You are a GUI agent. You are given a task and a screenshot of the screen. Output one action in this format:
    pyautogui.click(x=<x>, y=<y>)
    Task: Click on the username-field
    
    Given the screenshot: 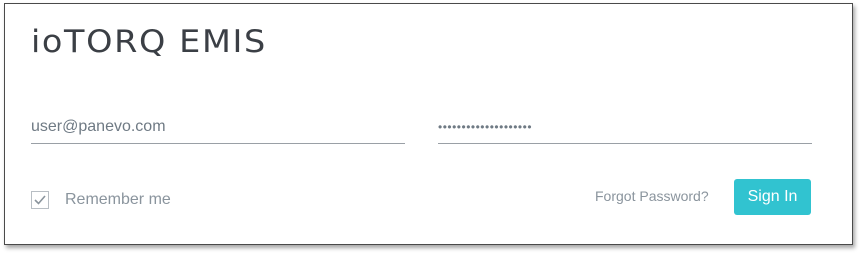 What is the action you would take?
    pyautogui.click(x=218, y=128)
    